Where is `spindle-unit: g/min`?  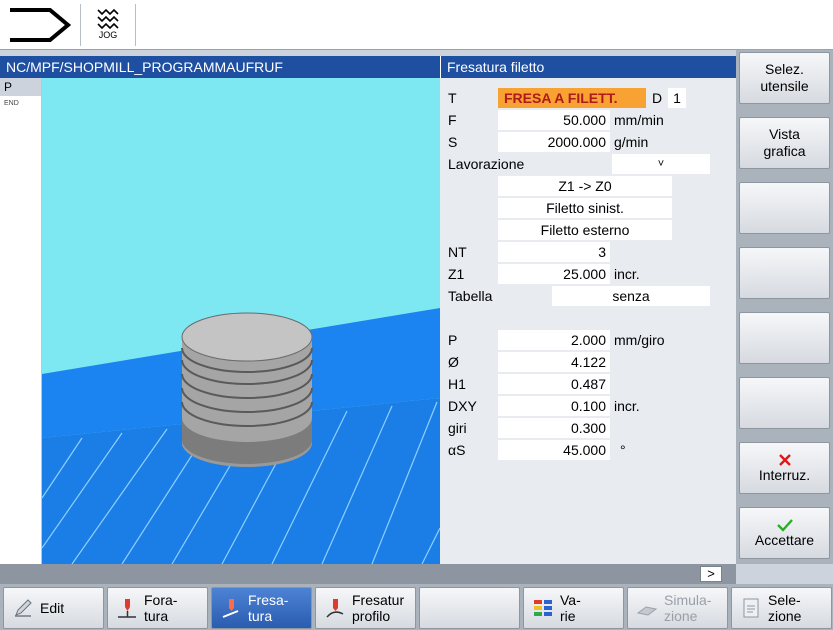 spindle-unit: g/min is located at coordinates (631, 142).